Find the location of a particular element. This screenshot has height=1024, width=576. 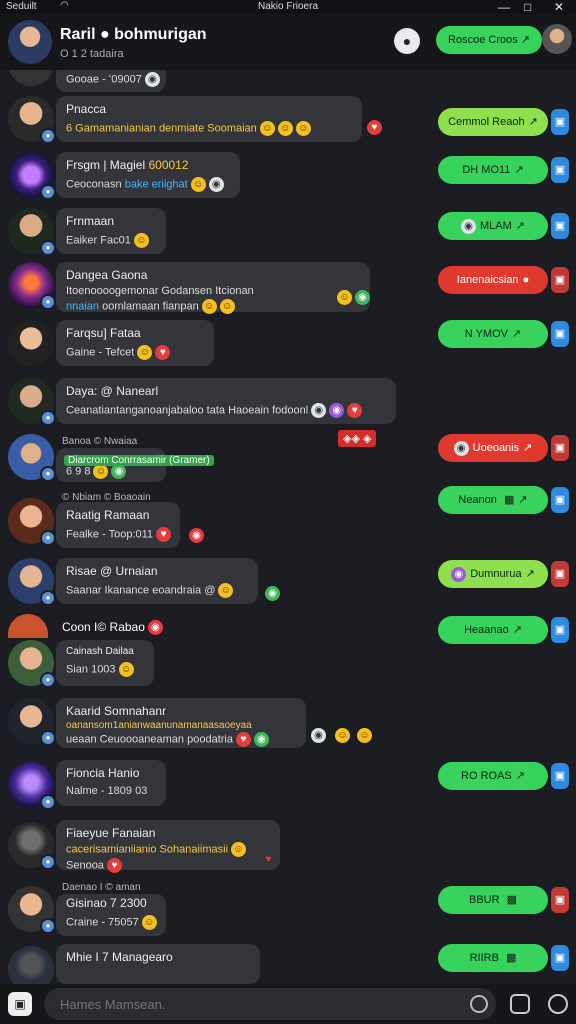

sender-name: Coon I© Rabao ◉ is located at coordinates (112, 628).